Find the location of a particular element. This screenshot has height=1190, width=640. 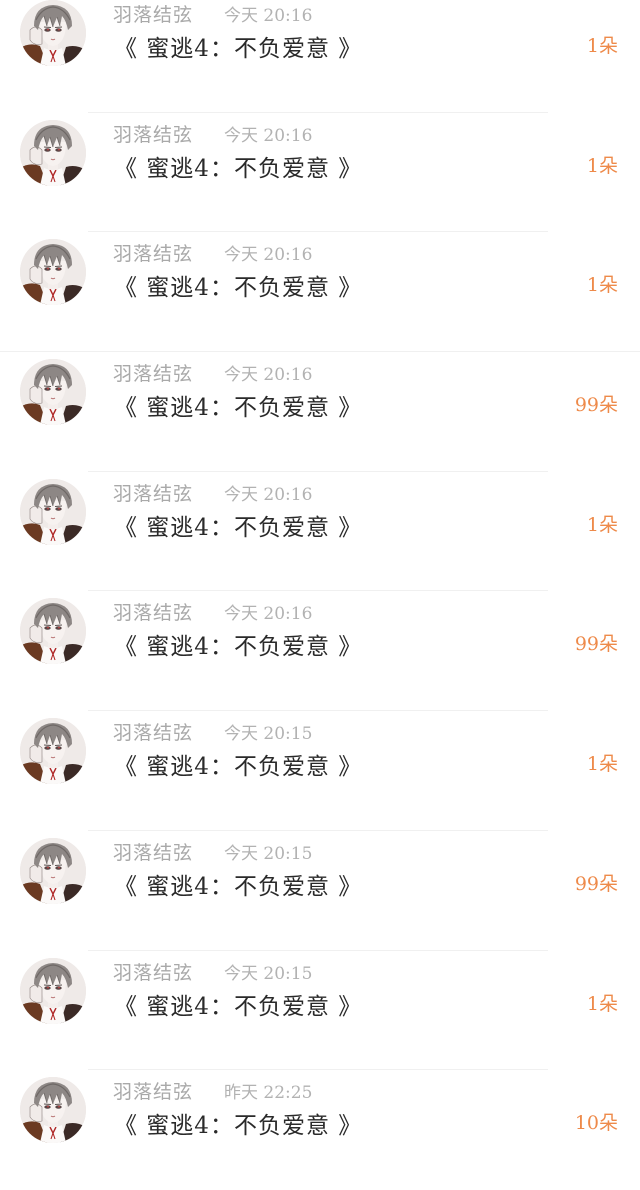

gift-record-row: 羽落结弦 今天 20:15 《 蜜逃4：不负爱意 》 99朵 is located at coordinates (320, 891).